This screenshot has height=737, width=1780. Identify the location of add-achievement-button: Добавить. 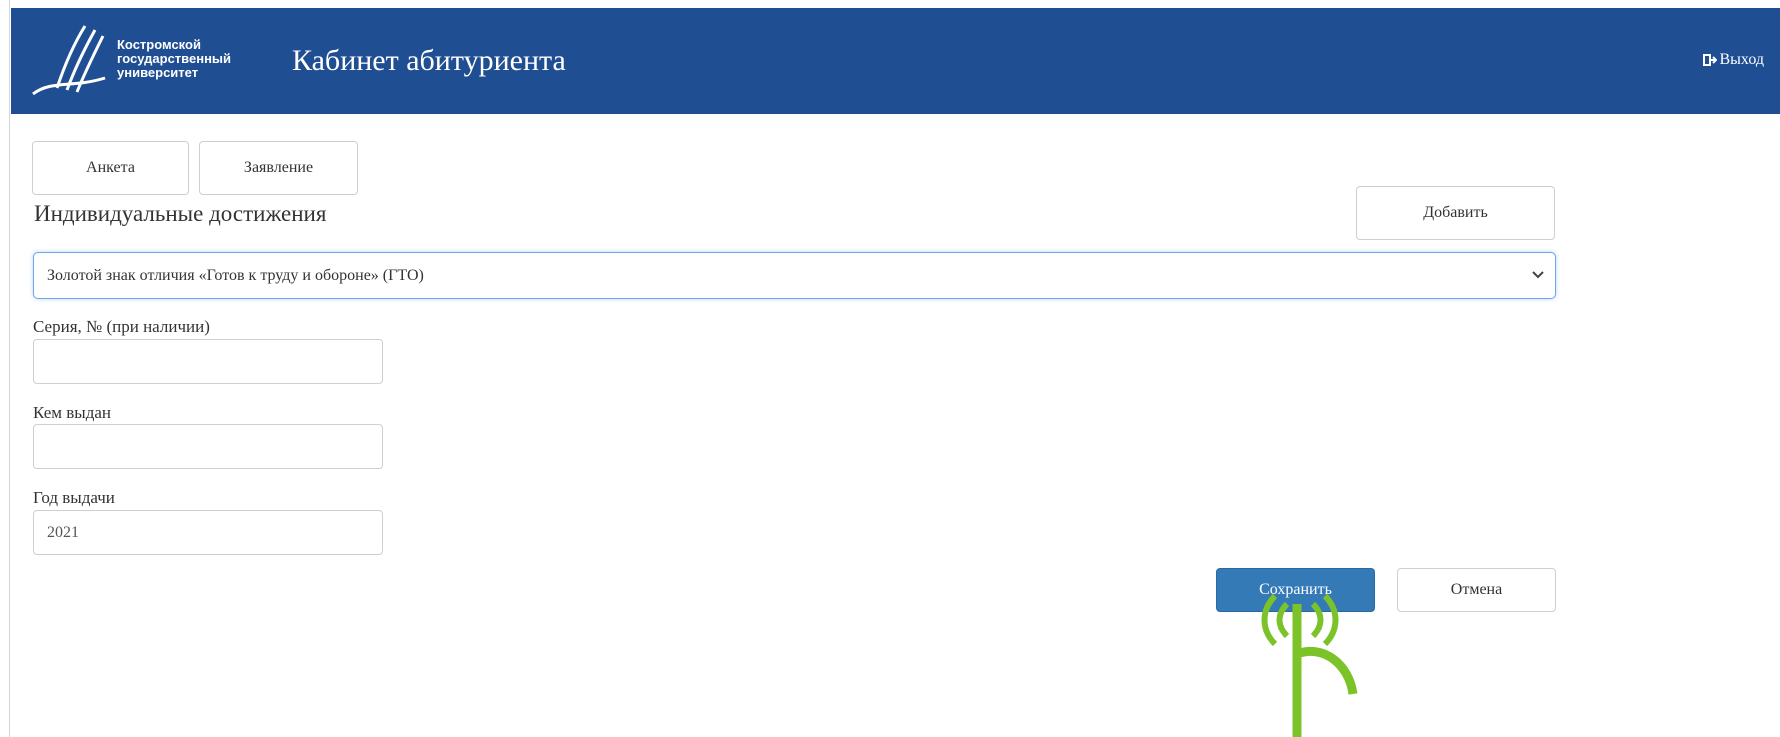
(1455, 213).